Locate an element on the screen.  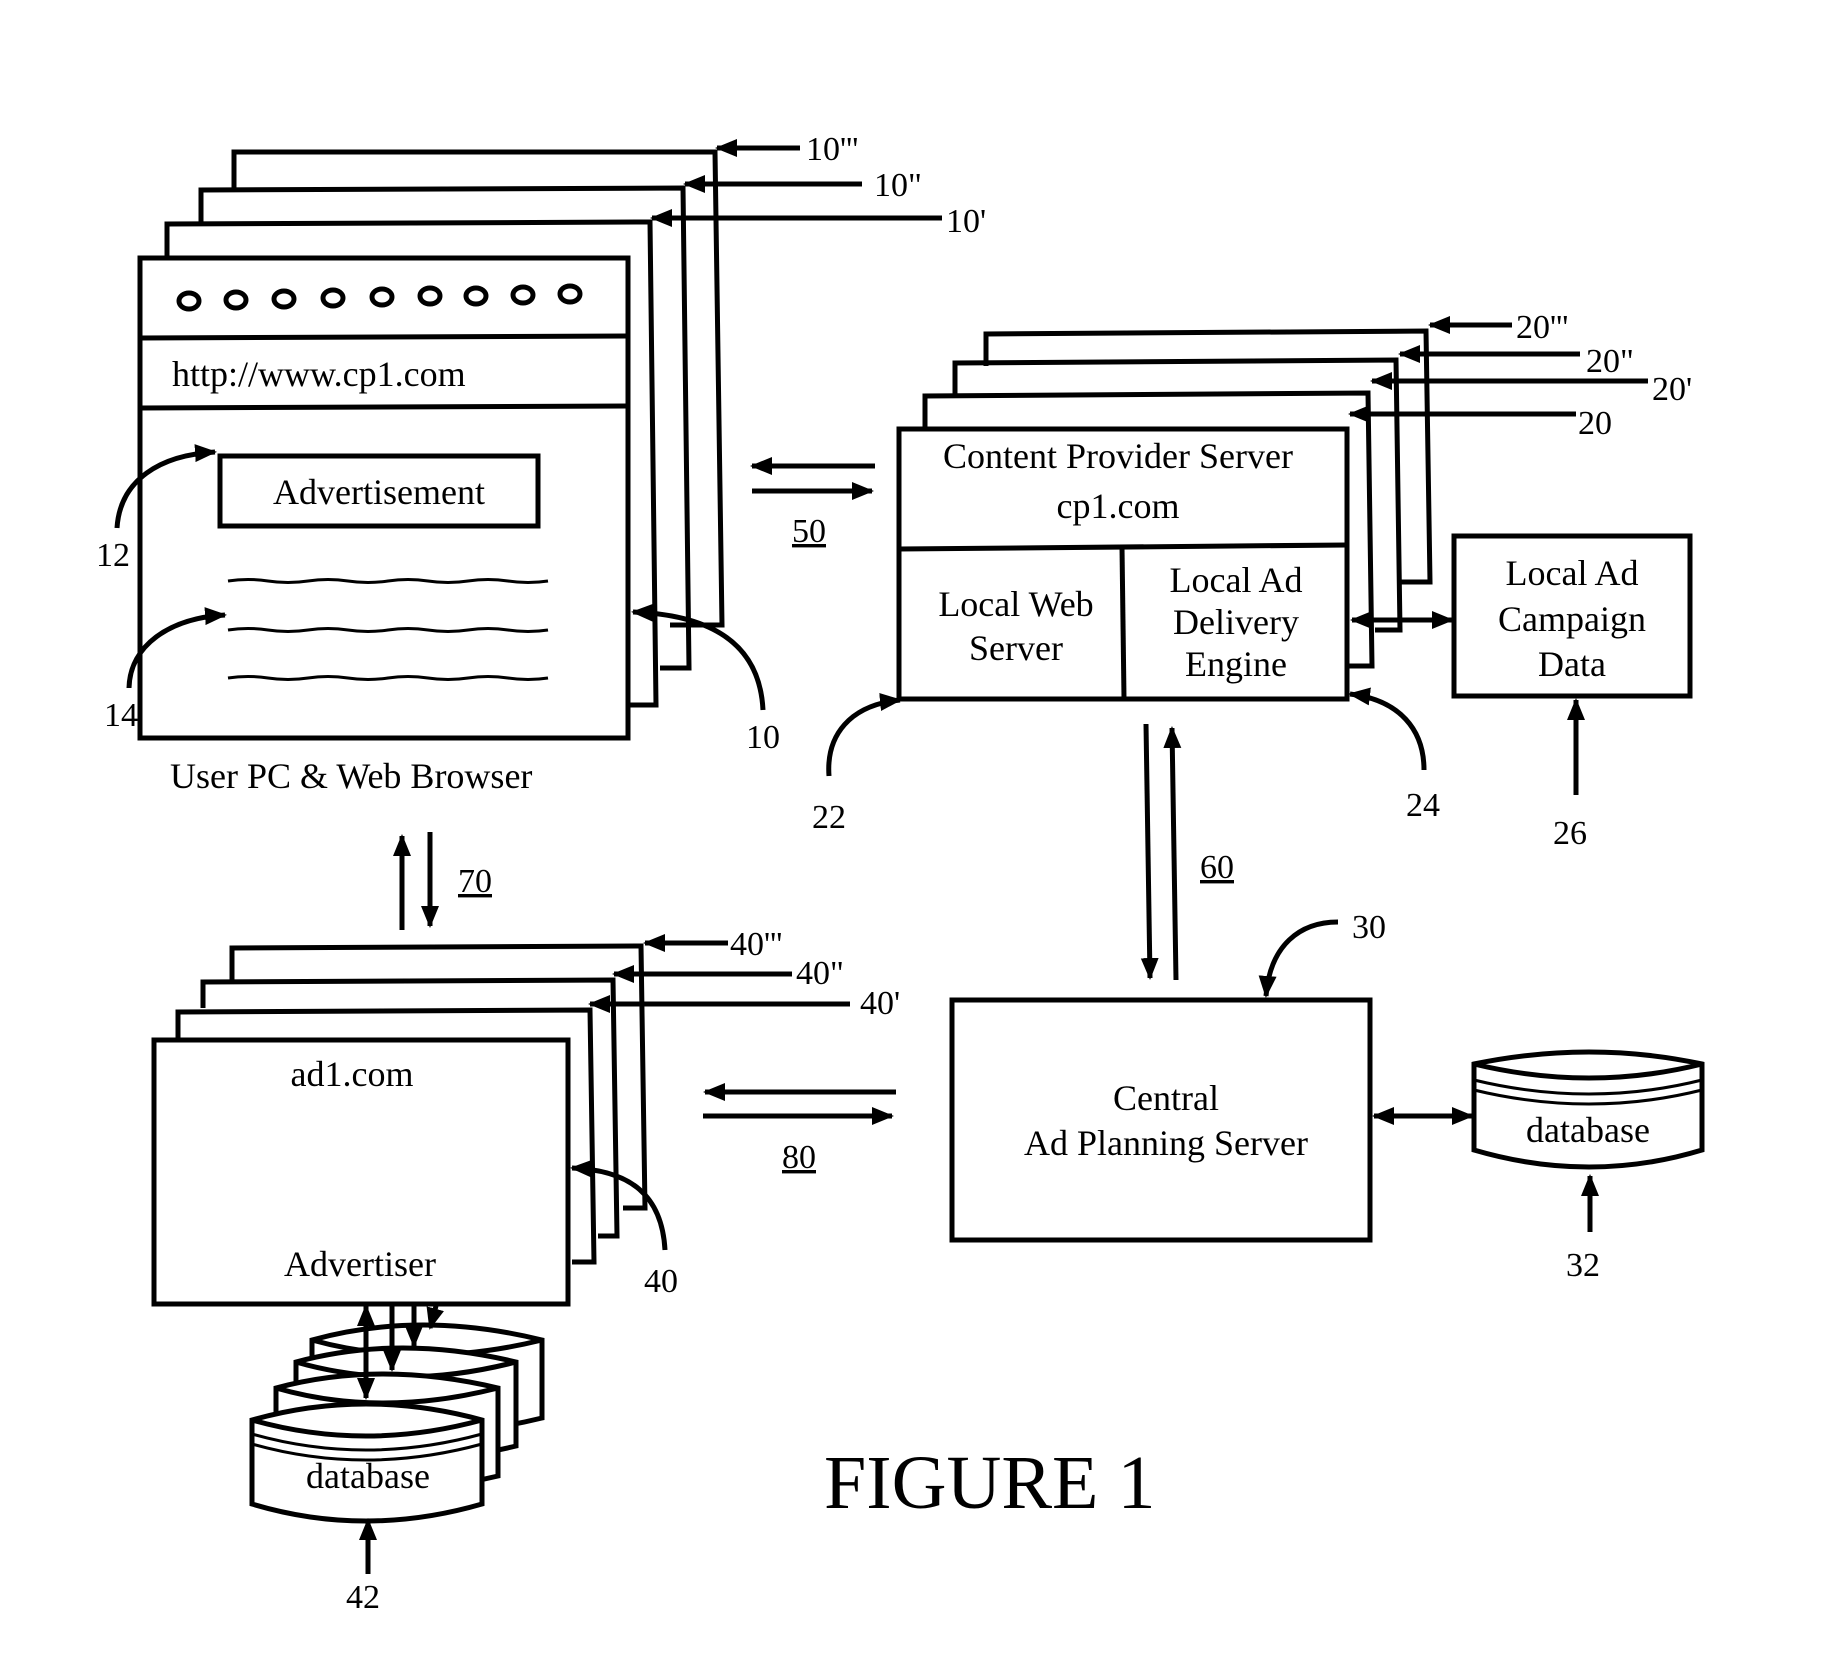
ref-label-24: 24 is located at coordinates (1423, 805).